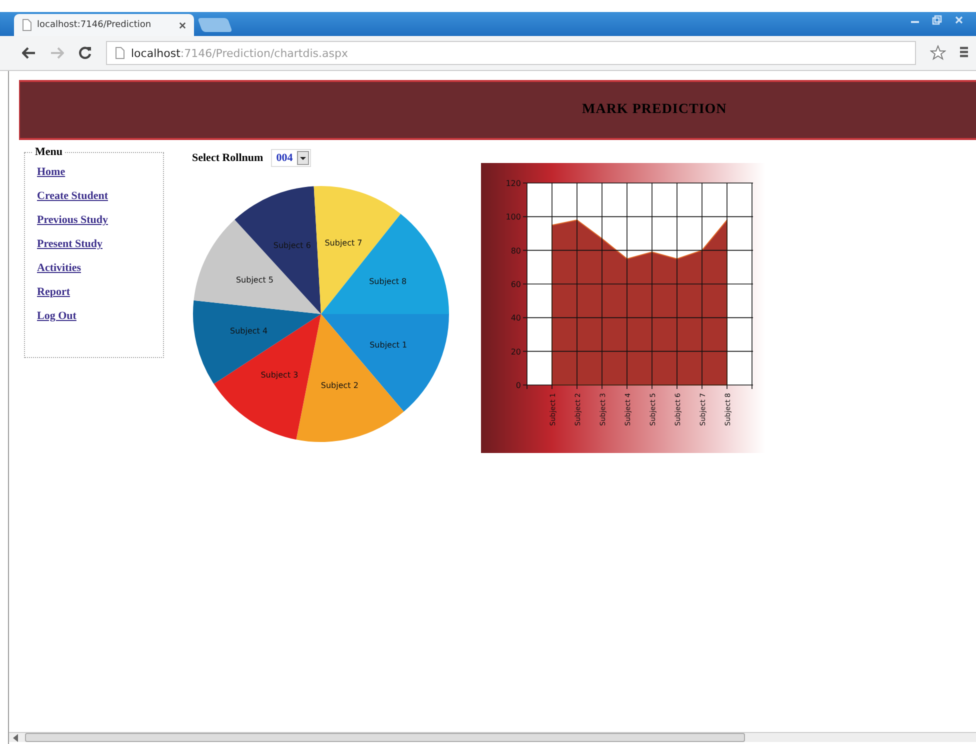 The image size is (976, 744). What do you see at coordinates (53, 292) in the screenshot?
I see `menu-link: Report` at bounding box center [53, 292].